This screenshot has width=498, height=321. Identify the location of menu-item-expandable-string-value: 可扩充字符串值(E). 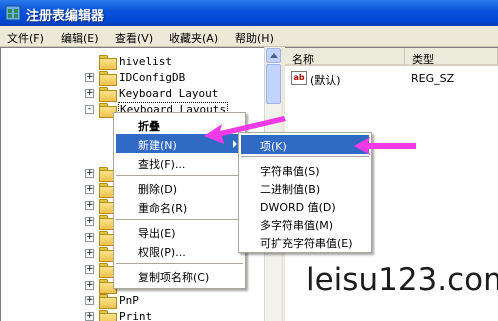
(305, 241).